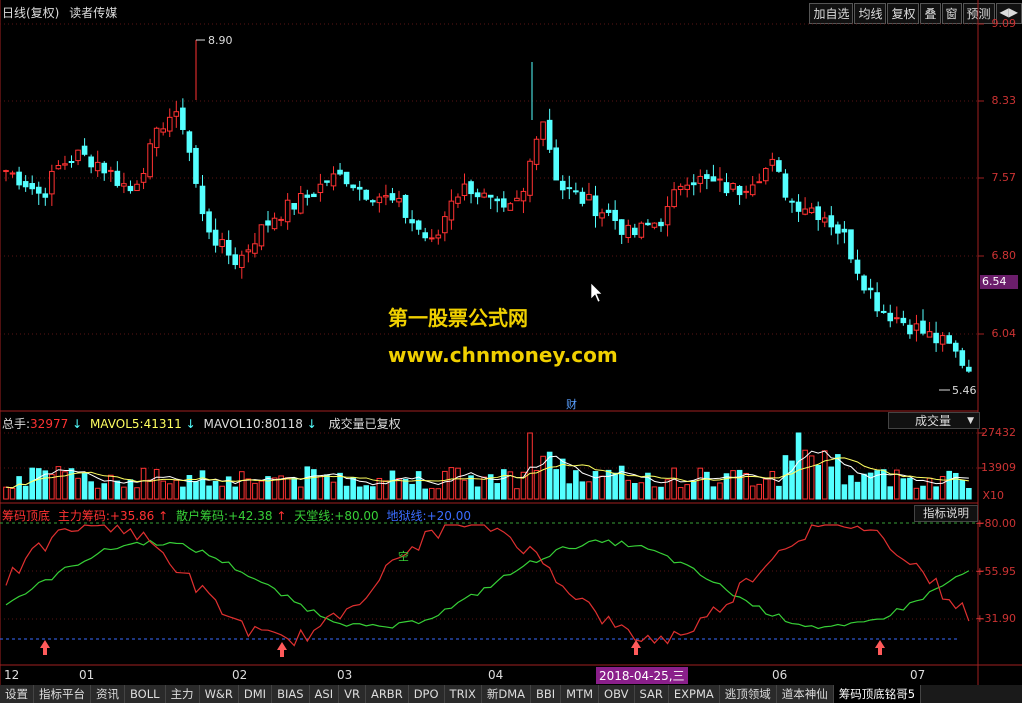  What do you see at coordinates (506, 694) in the screenshot?
I see `tab-item: 新DMA` at bounding box center [506, 694].